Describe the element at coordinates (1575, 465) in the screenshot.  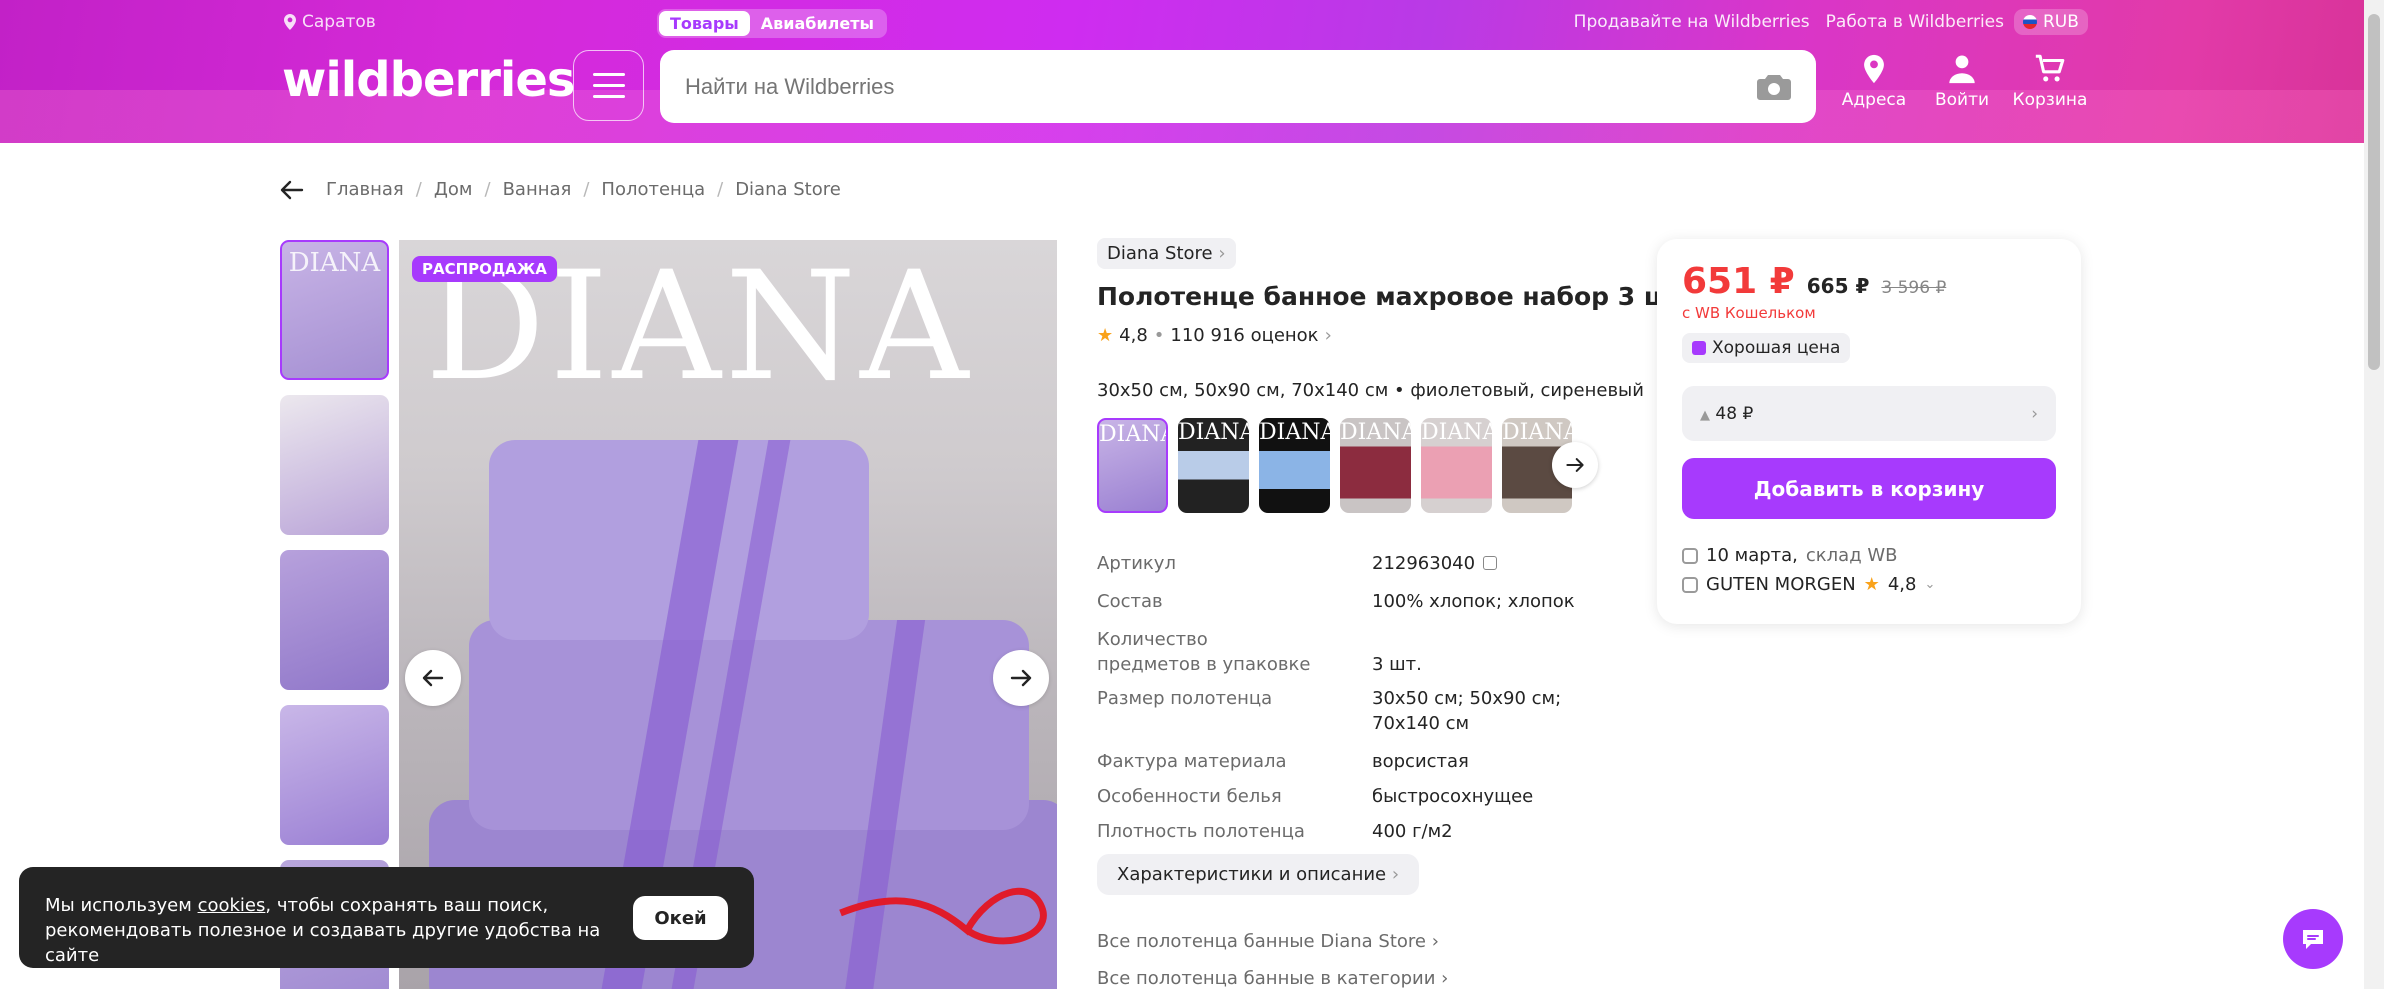
I see `colors-next-button` at that location.